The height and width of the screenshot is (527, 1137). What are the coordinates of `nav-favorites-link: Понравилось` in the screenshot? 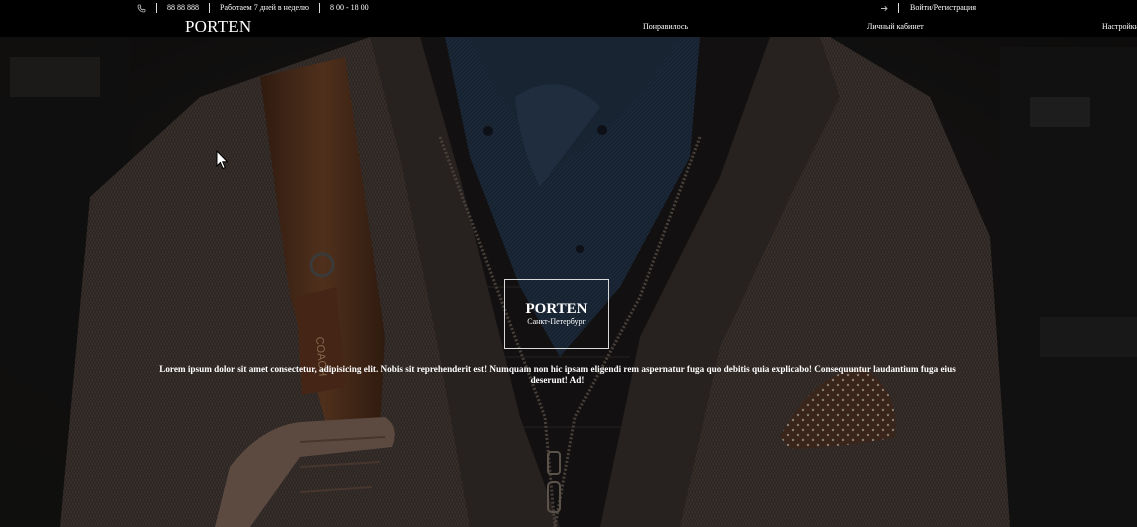 It's located at (665, 27).